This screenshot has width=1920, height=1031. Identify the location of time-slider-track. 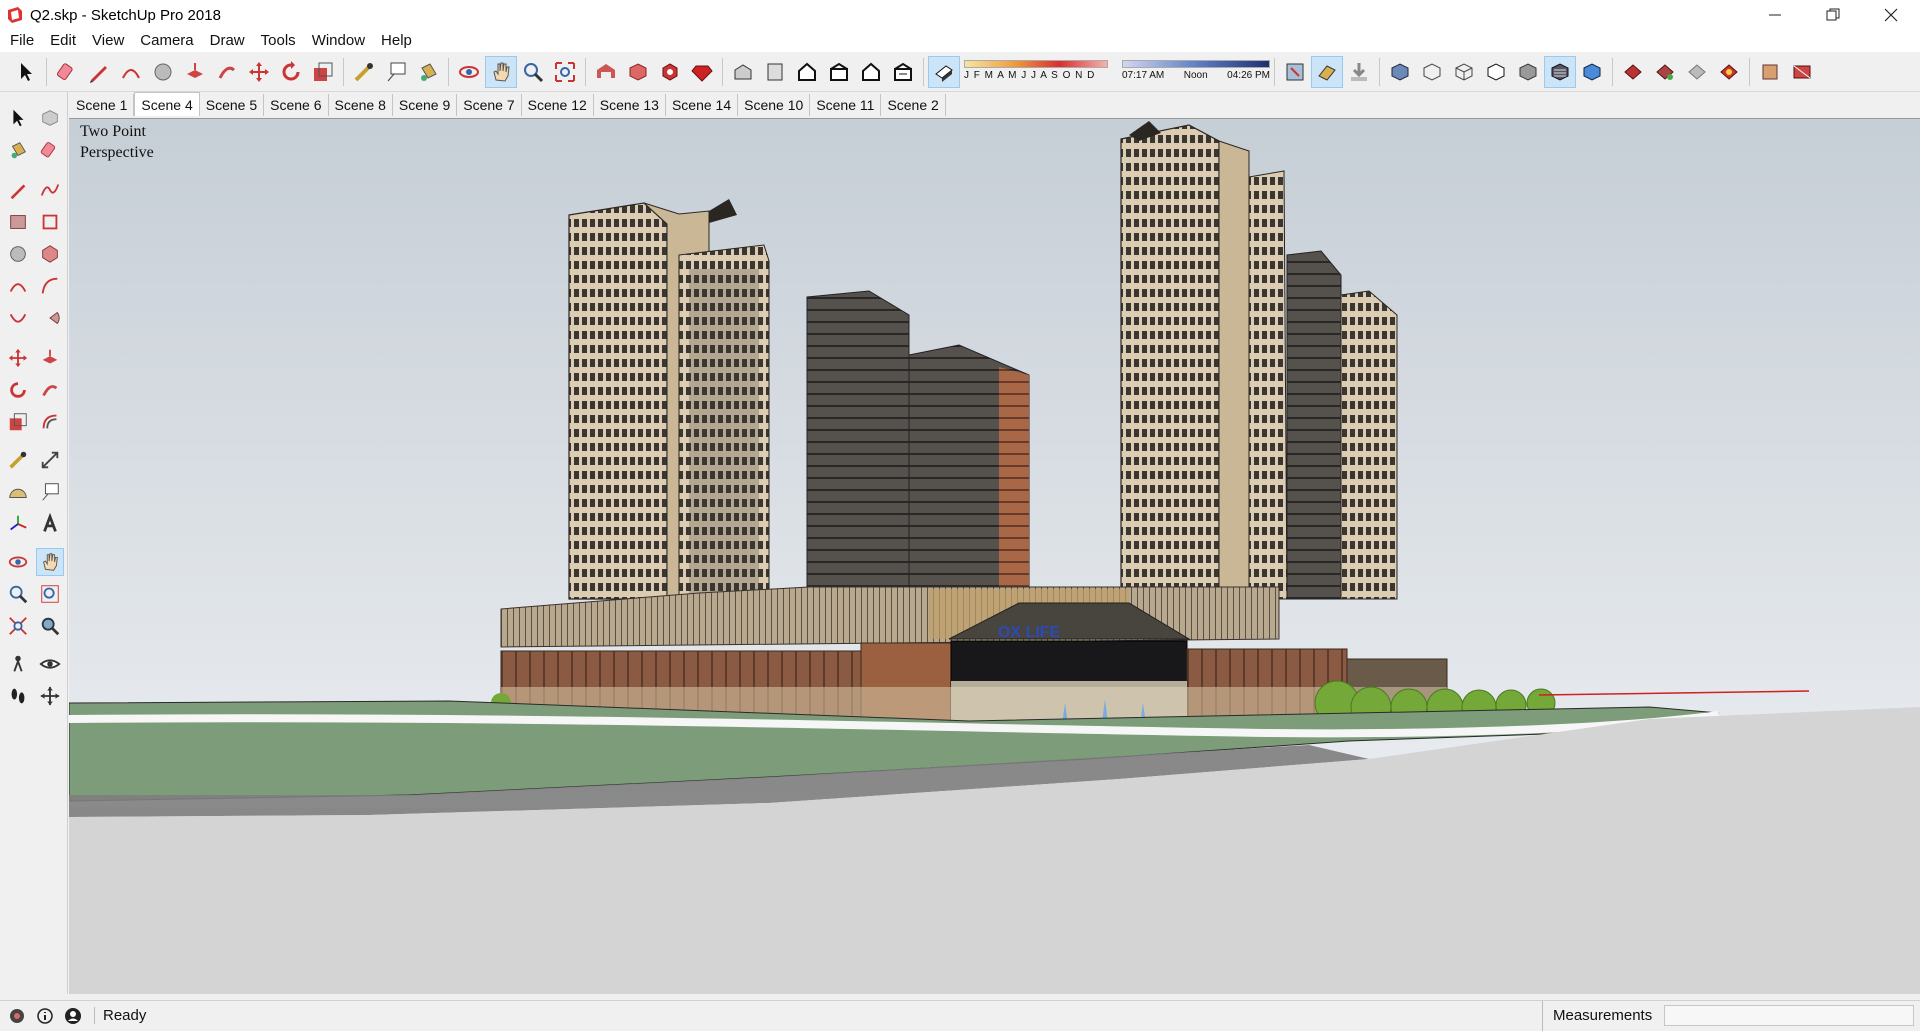
(1196, 63).